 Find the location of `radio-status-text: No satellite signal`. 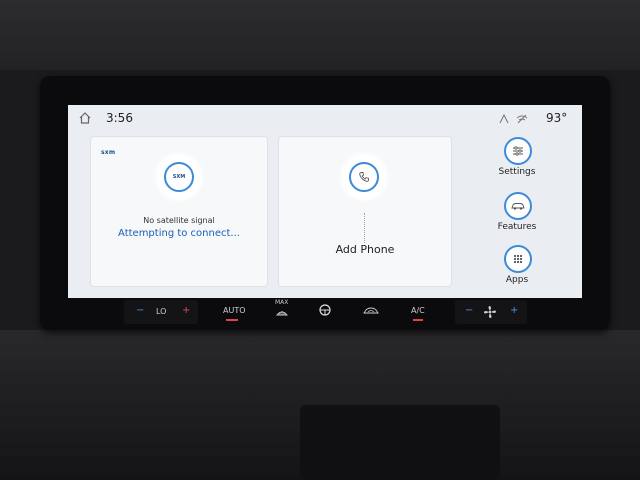

radio-status-text: No satellite signal is located at coordinates (179, 220).